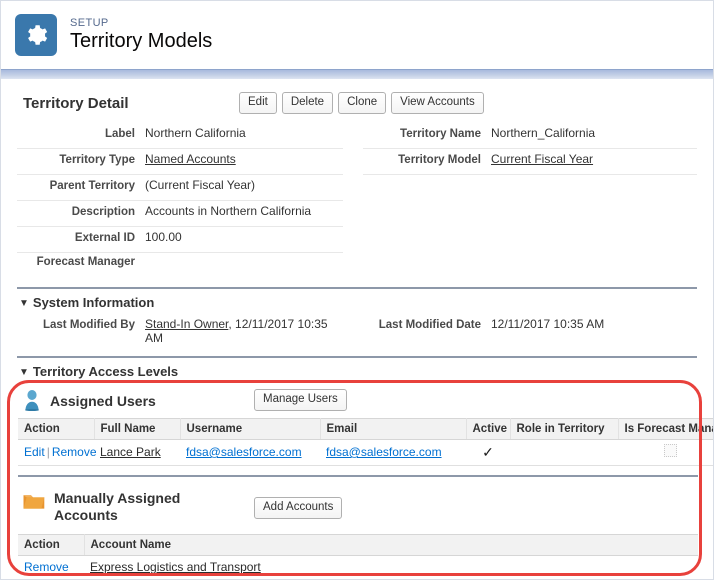  I want to click on column-email: Email, so click(393, 429).